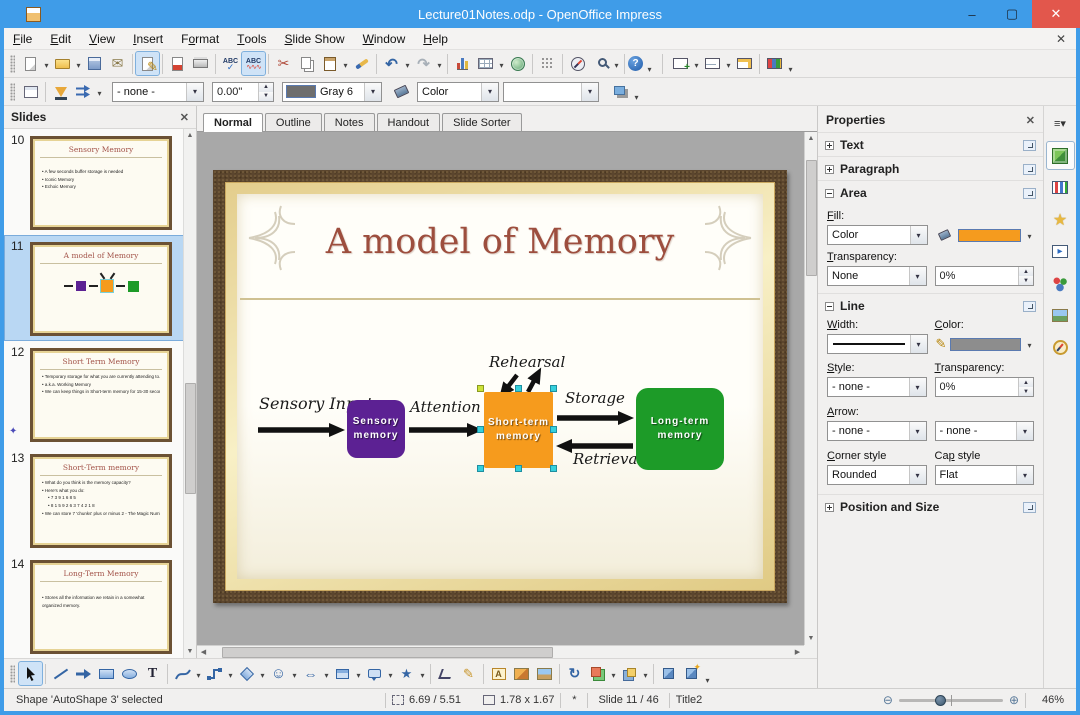  What do you see at coordinates (577, 63) in the screenshot?
I see `navigator-icon` at bounding box center [577, 63].